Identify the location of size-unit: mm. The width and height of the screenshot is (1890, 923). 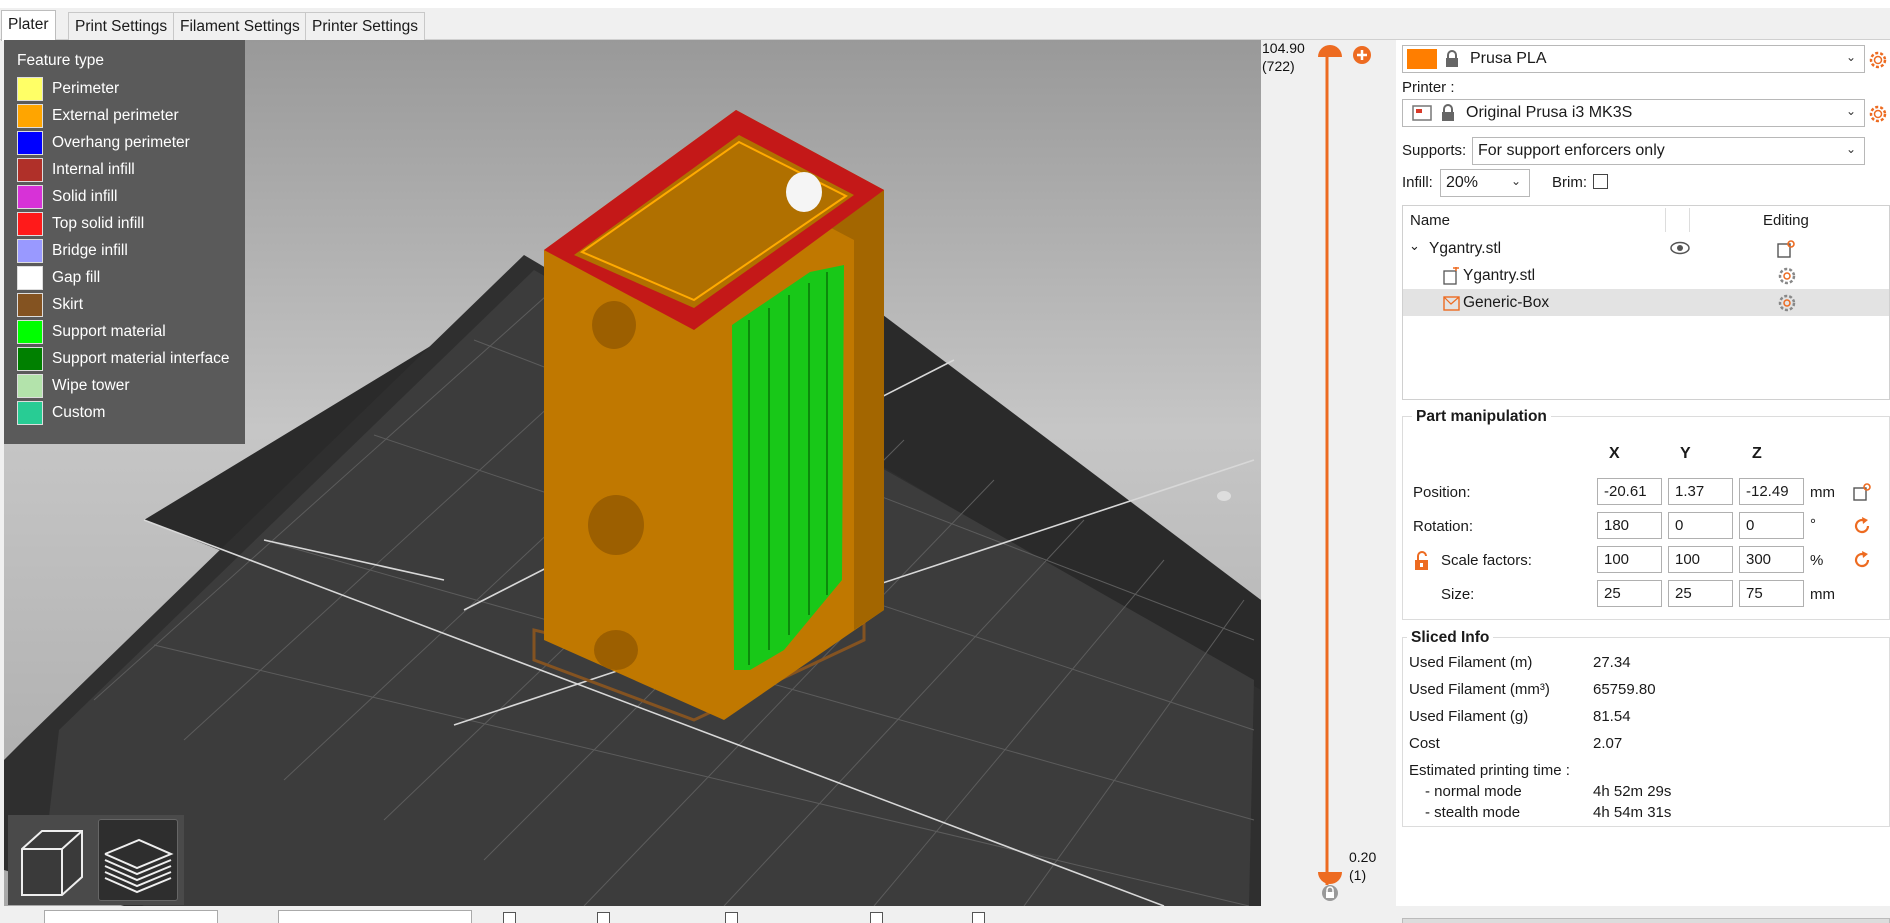
(1822, 594).